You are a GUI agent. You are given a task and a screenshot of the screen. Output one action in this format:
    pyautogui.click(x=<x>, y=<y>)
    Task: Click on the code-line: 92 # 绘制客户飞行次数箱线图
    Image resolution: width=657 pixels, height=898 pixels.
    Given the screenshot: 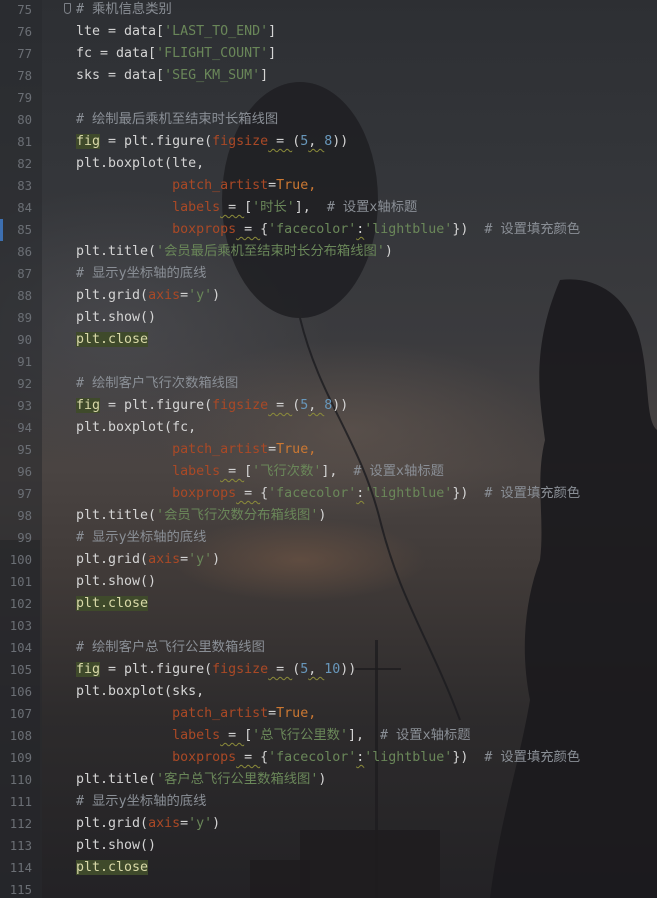 What is the action you would take?
    pyautogui.click(x=328, y=384)
    